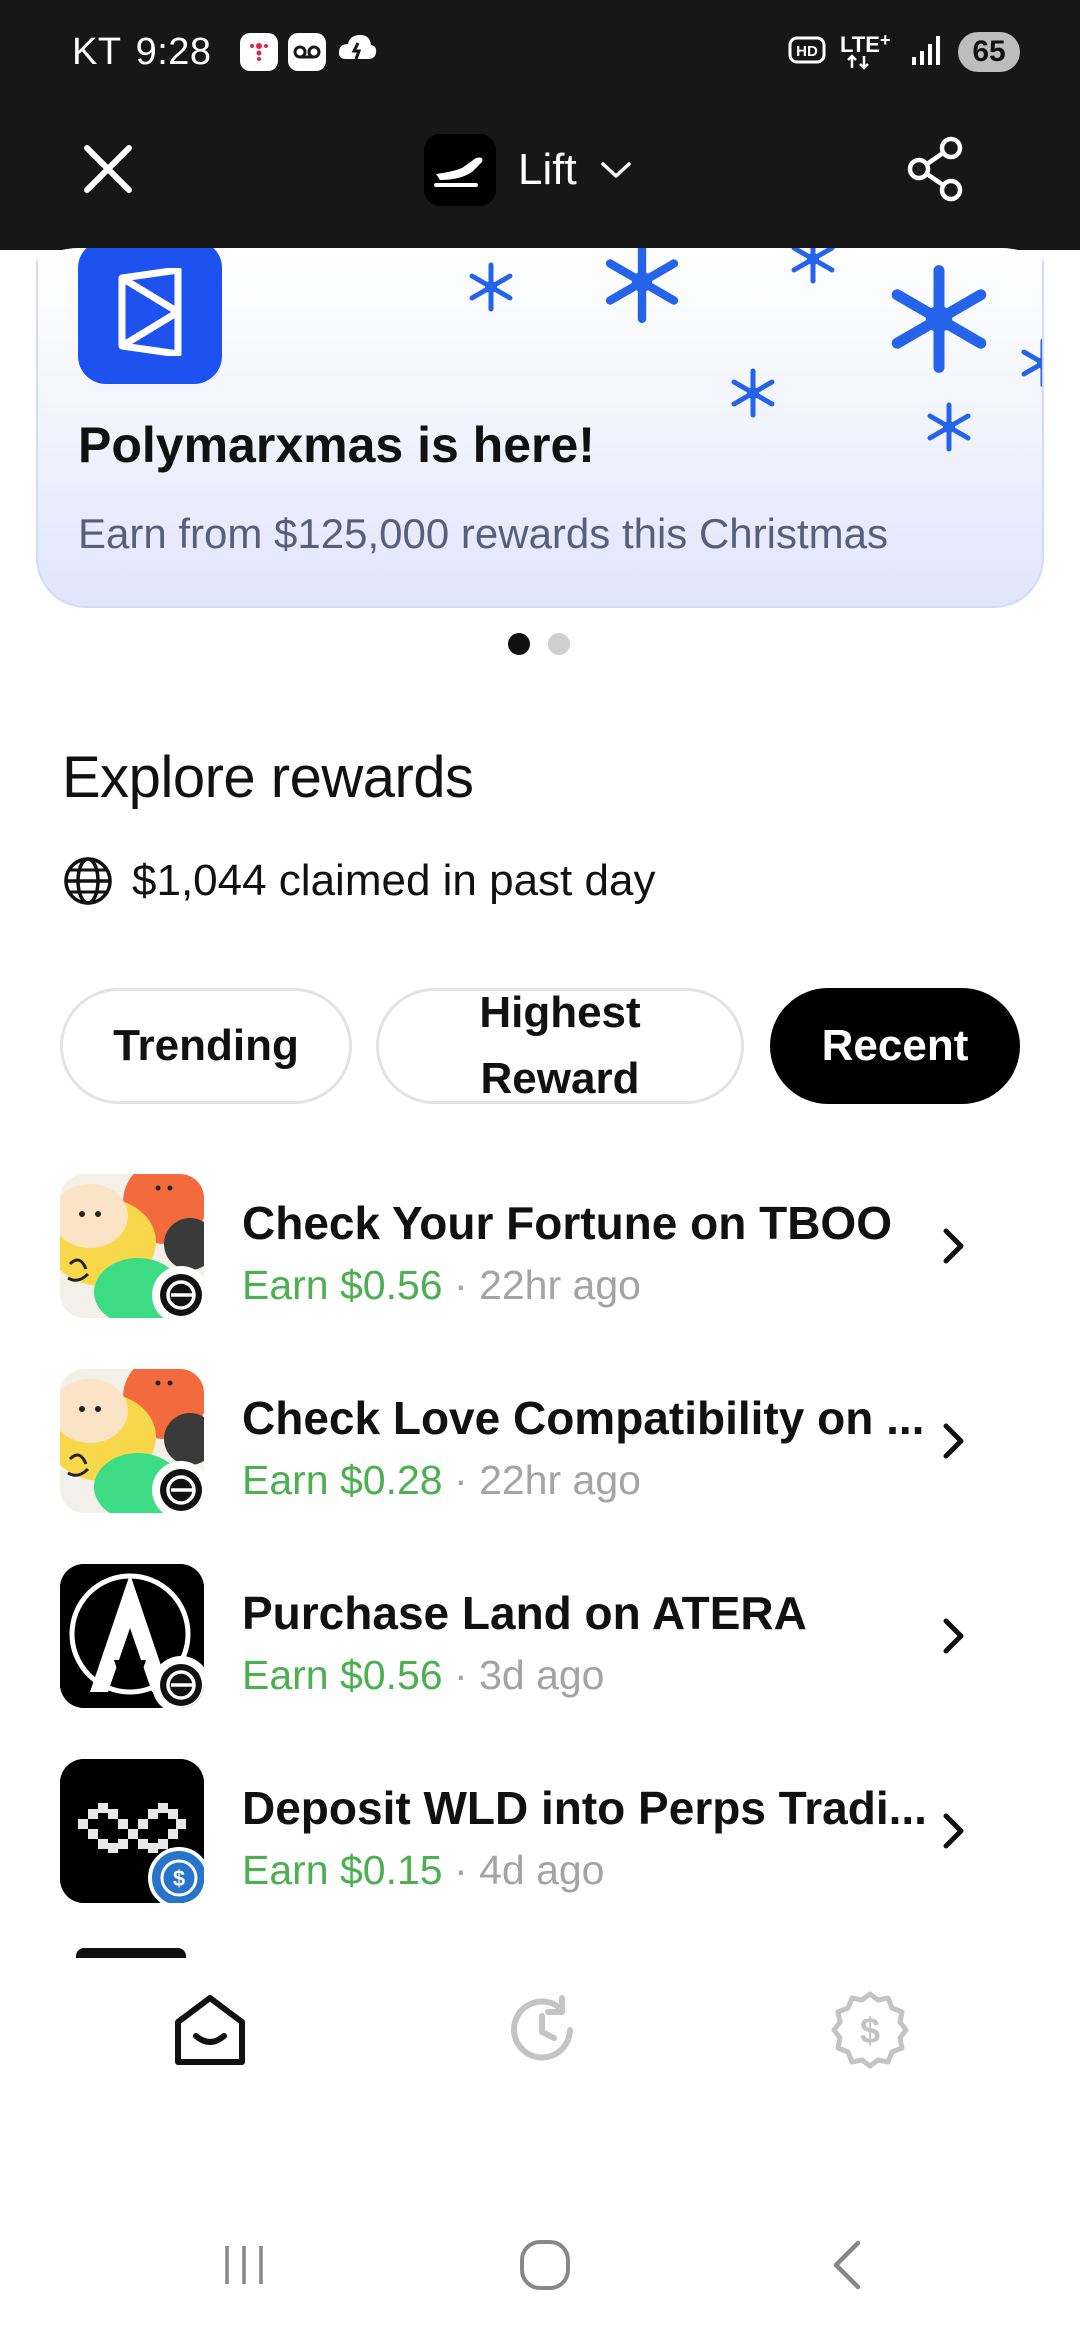 The height and width of the screenshot is (2340, 1080). What do you see at coordinates (519, 644) in the screenshot?
I see `carousel-dot-active` at bounding box center [519, 644].